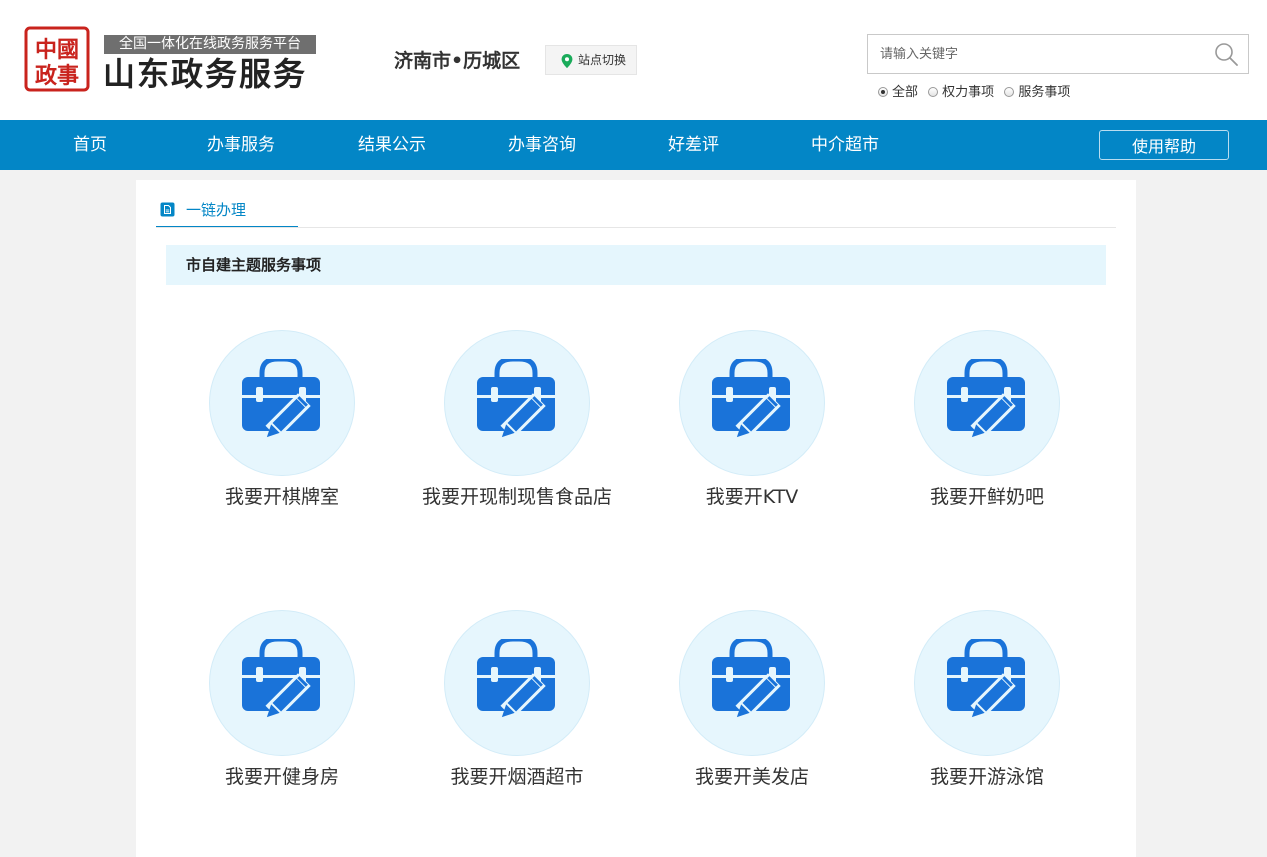 The width and height of the screenshot is (1267, 857). I want to click on site-switch-button: 站点切换, so click(591, 60).